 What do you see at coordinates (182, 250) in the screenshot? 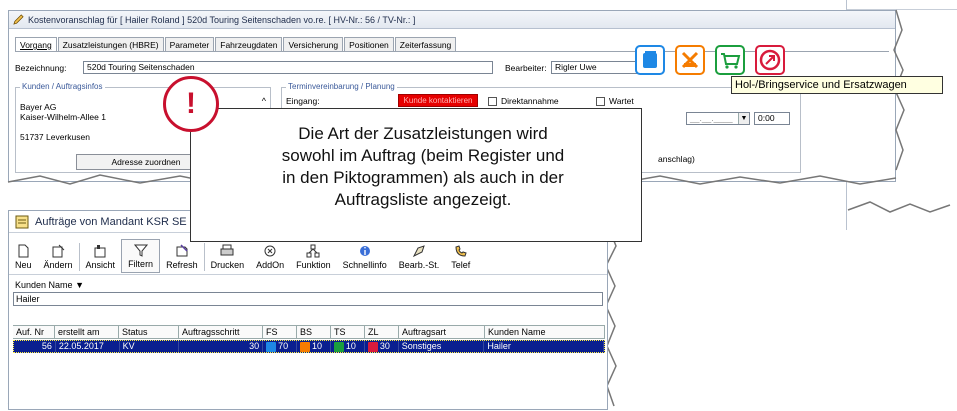
I see `refresh-icon` at bounding box center [182, 250].